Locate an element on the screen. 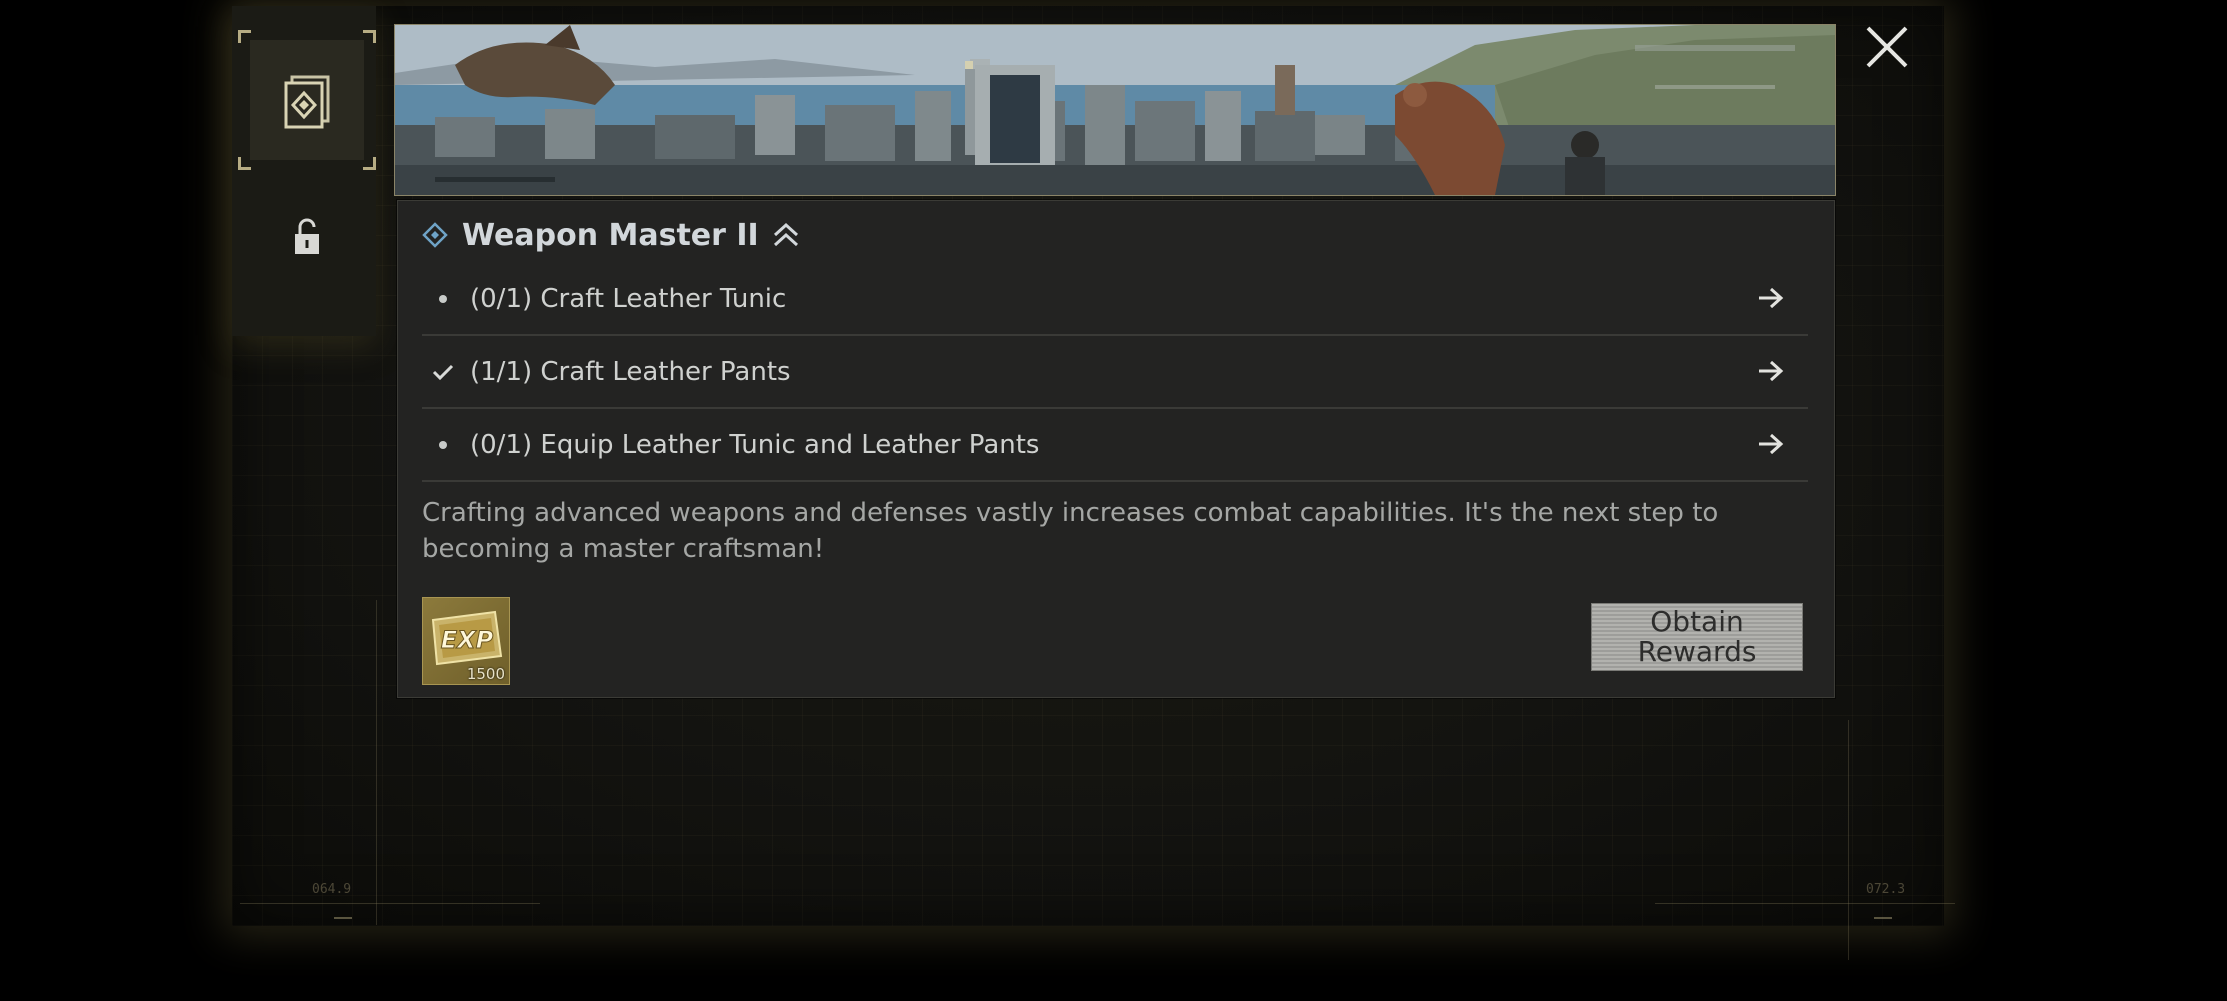 This screenshot has height=1001, width=2227. obtain-rewards-label: Obtain Rewards is located at coordinates (1697, 636).